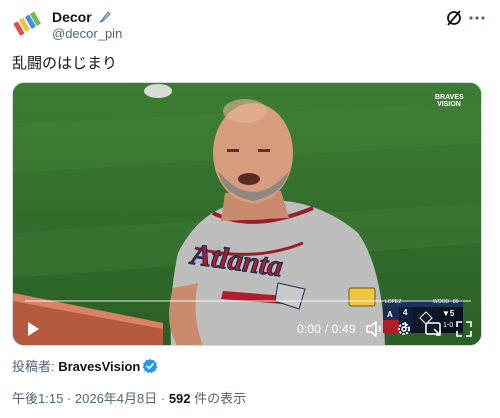 The image size is (500, 418). Describe the element at coordinates (250, 26) in the screenshot. I see `tweet-header: Decor @decor_pin` at that location.